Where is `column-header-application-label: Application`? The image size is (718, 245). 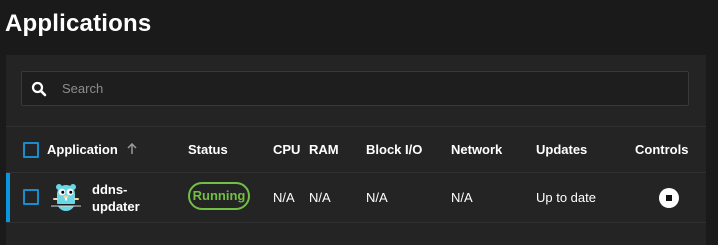
column-header-application-label: Application is located at coordinates (82, 149).